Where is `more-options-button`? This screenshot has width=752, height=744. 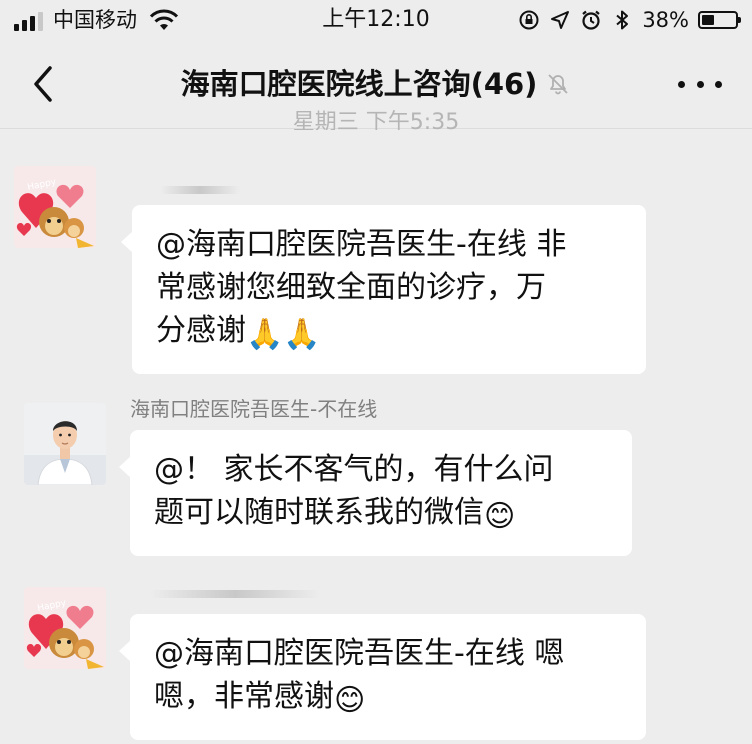 more-options-button is located at coordinates (700, 84).